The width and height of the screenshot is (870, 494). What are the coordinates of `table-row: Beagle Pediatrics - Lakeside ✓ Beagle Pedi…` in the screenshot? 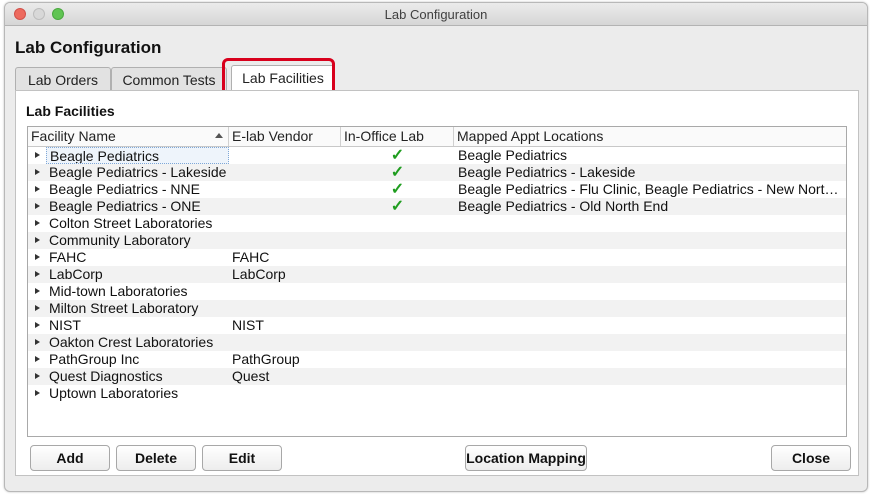 It's located at (437, 172).